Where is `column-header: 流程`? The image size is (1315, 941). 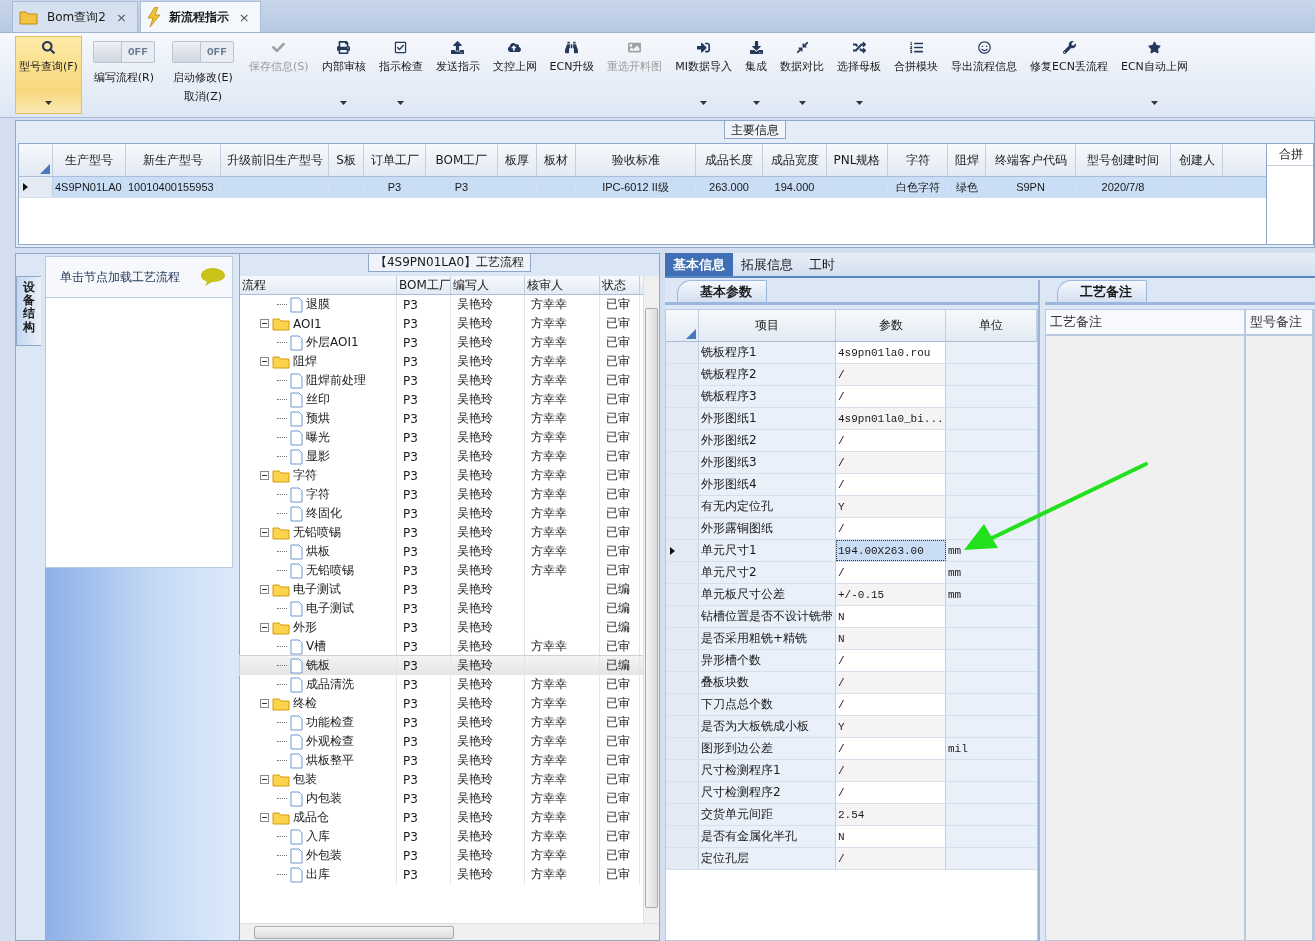 column-header: 流程 is located at coordinates (318, 285).